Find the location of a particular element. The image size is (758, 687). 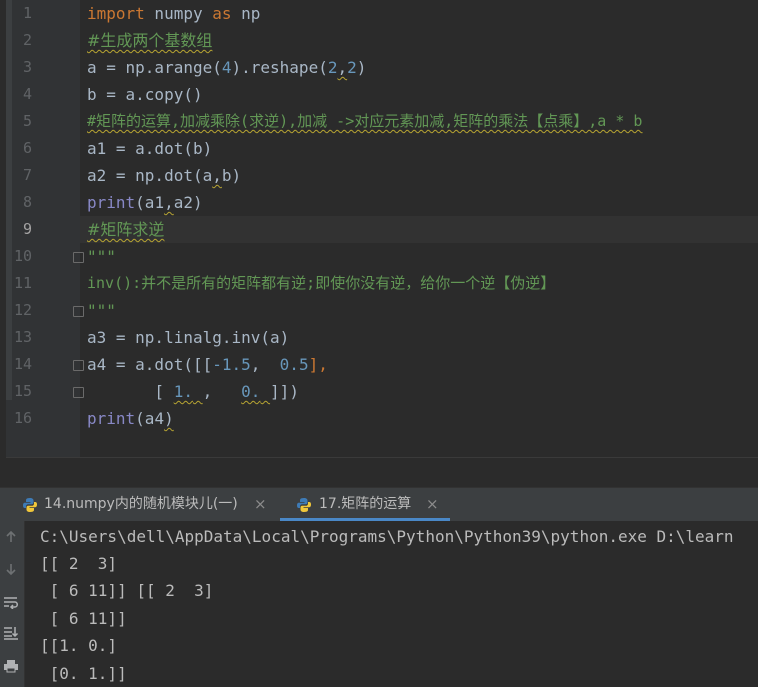

soft-wrap-icon is located at coordinates (11, 605).